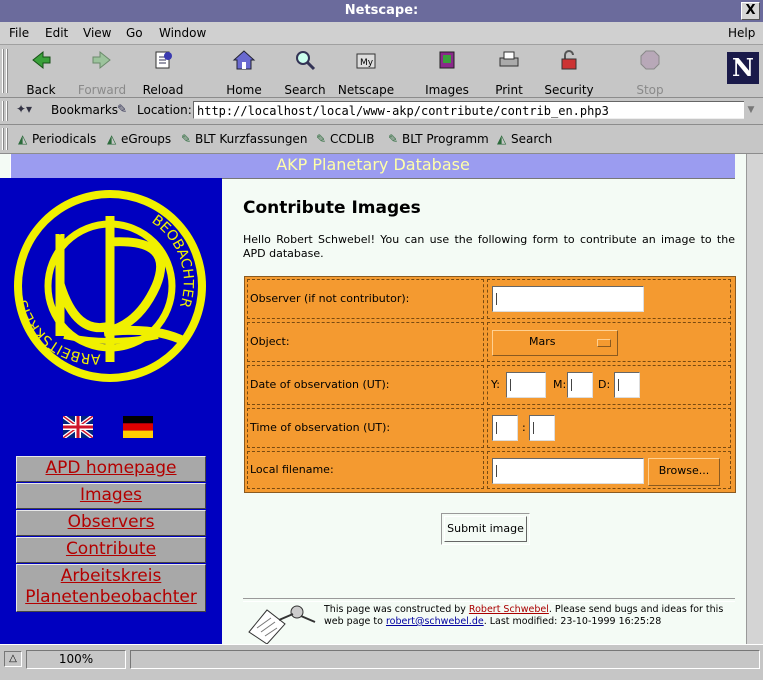 This screenshot has width=763, height=680. Describe the element at coordinates (751, 110) in the screenshot. I see `url-dropdown-icon: ▼` at that location.